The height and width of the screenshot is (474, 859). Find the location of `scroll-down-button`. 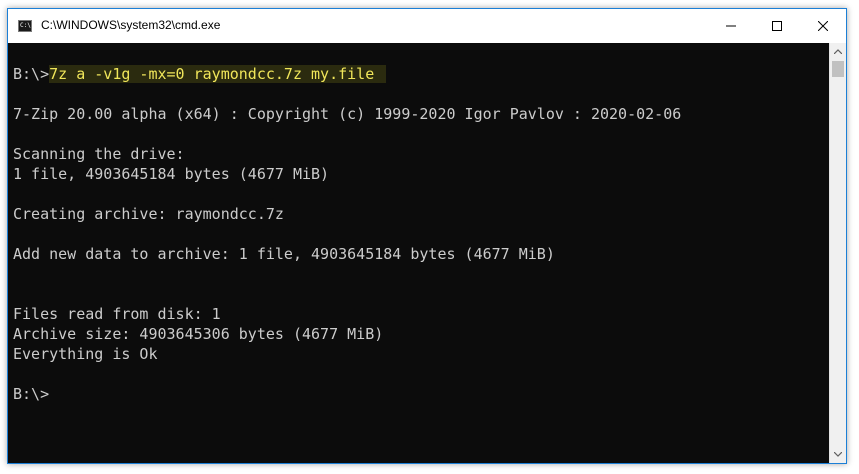

scroll-down-button is located at coordinates (838, 454).